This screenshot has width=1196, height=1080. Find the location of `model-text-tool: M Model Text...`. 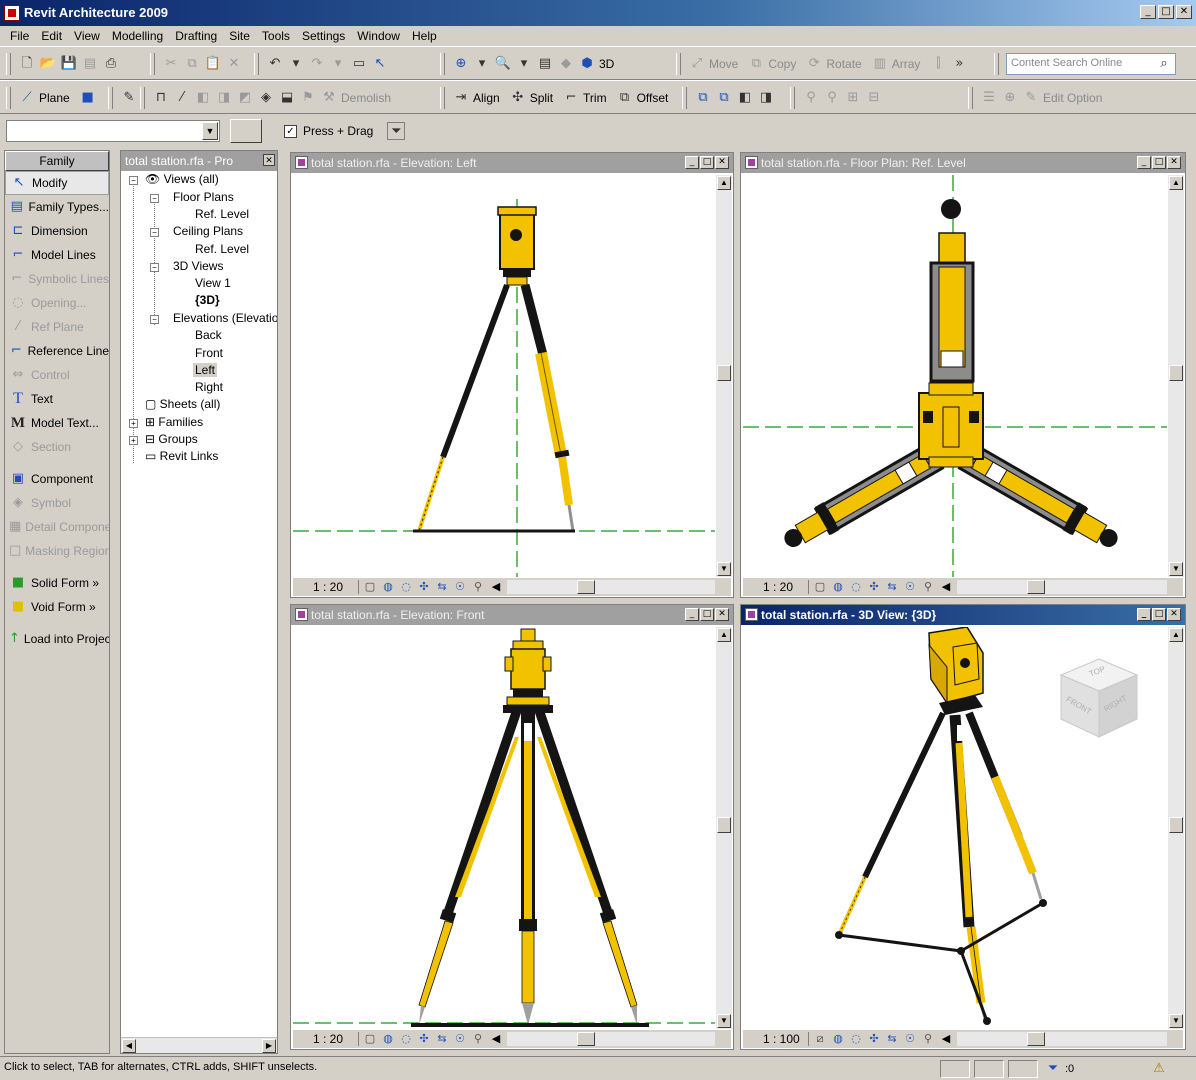

model-text-tool: M Model Text... is located at coordinates (57, 423).